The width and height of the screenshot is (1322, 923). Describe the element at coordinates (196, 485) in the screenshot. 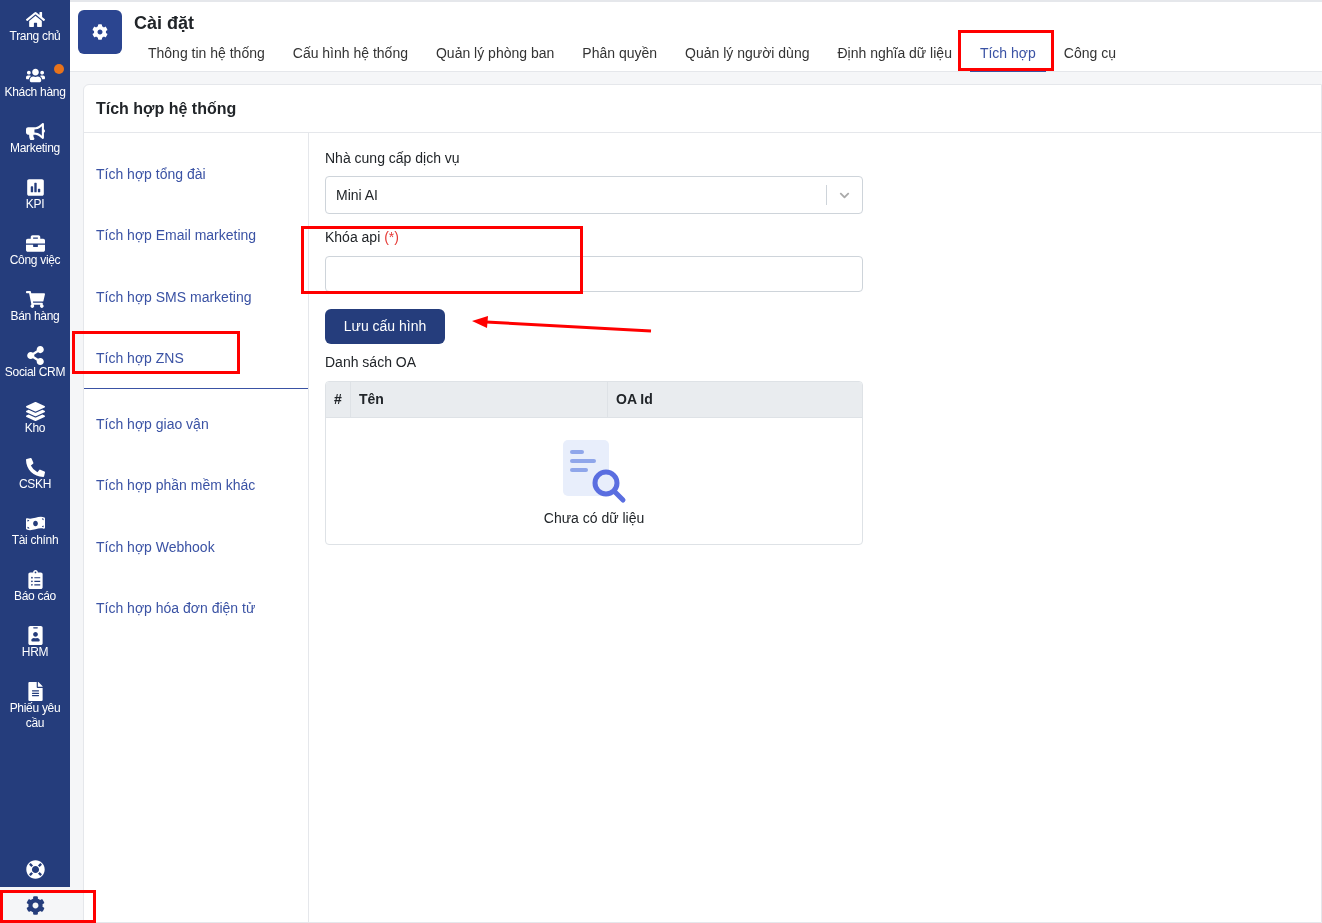

I see `menu-item: Tích hợp phần mềm khác` at that location.